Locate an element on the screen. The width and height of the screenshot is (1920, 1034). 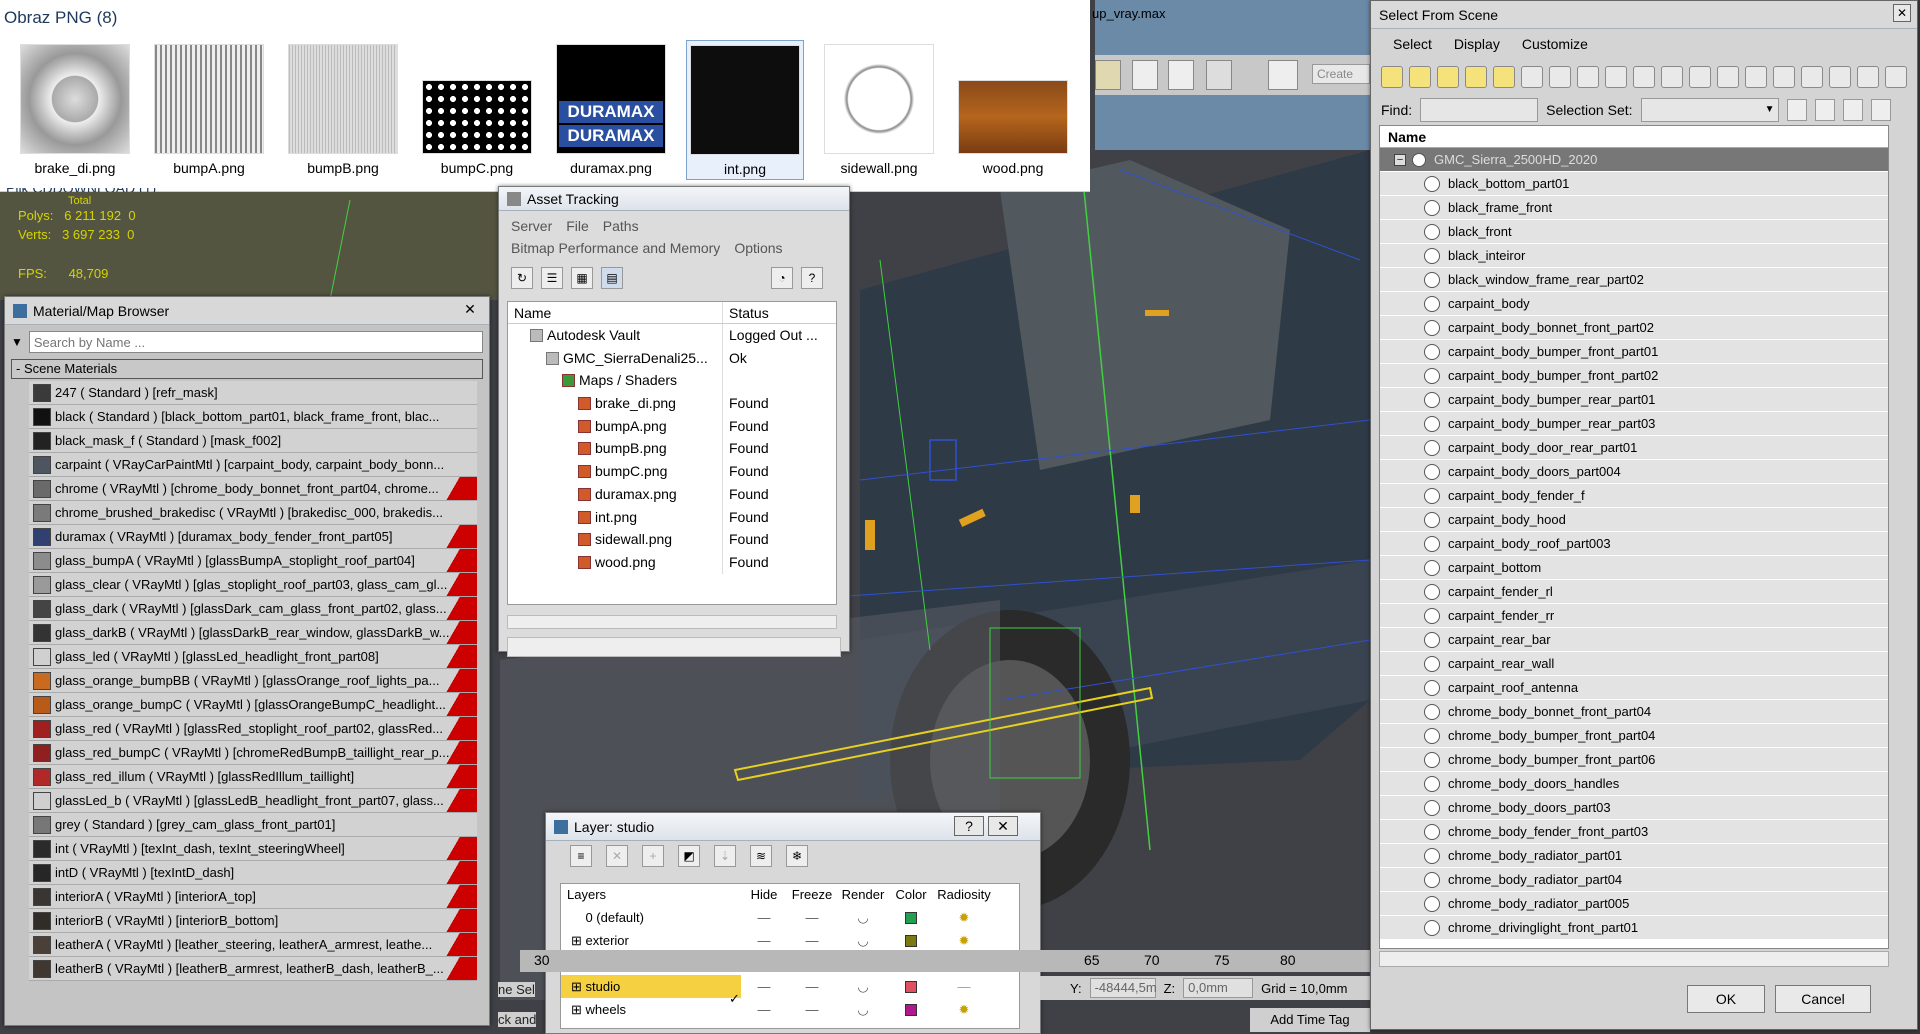
spacewarps-filter-icon is located at coordinates (1532, 77).